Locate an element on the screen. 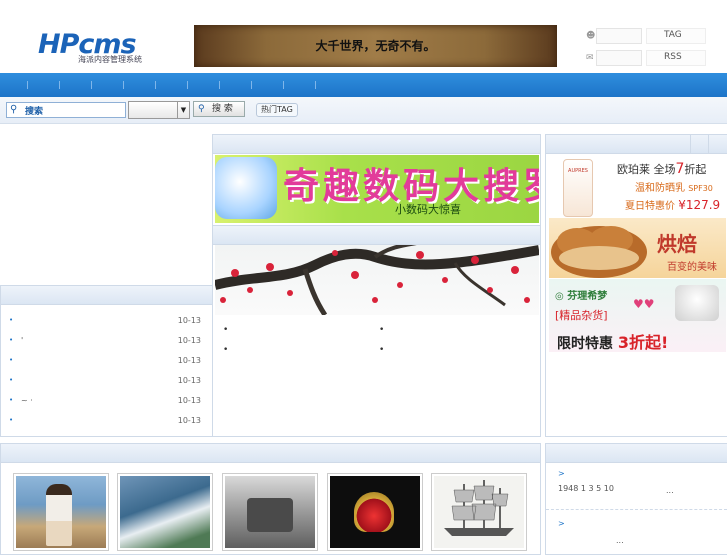 This screenshot has width=727, height=555. ad2-title: 烘焙 is located at coordinates (677, 244).